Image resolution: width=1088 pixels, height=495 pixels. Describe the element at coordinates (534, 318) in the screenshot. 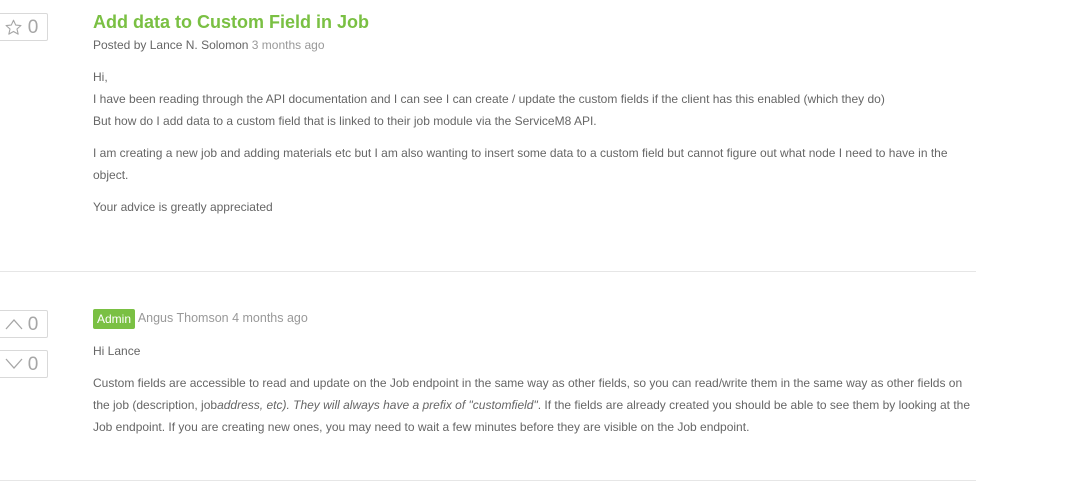

I see `answer-meta: Admin Angus Thomson 4 months ago` at that location.